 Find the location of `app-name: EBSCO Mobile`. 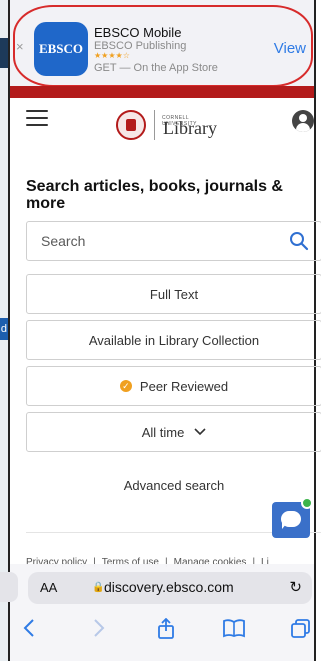

app-name: EBSCO Mobile is located at coordinates (138, 32).